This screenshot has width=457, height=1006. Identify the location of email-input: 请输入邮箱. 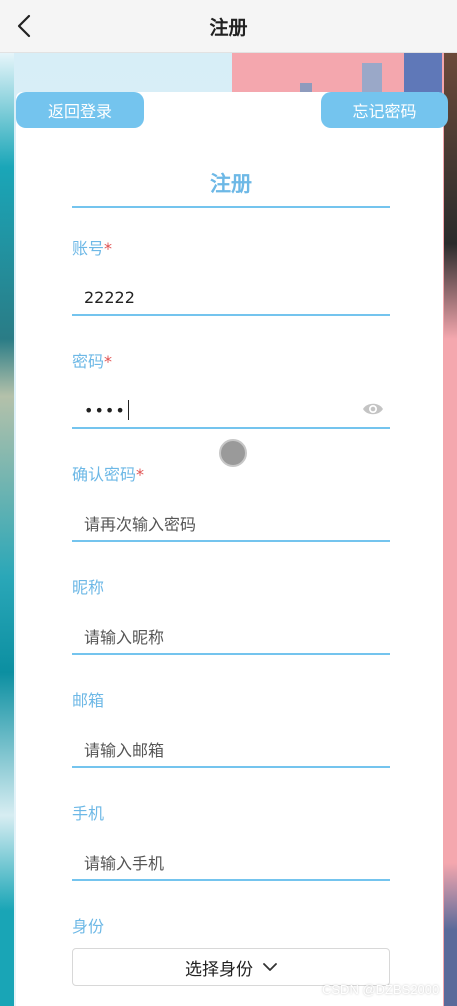
(231, 750).